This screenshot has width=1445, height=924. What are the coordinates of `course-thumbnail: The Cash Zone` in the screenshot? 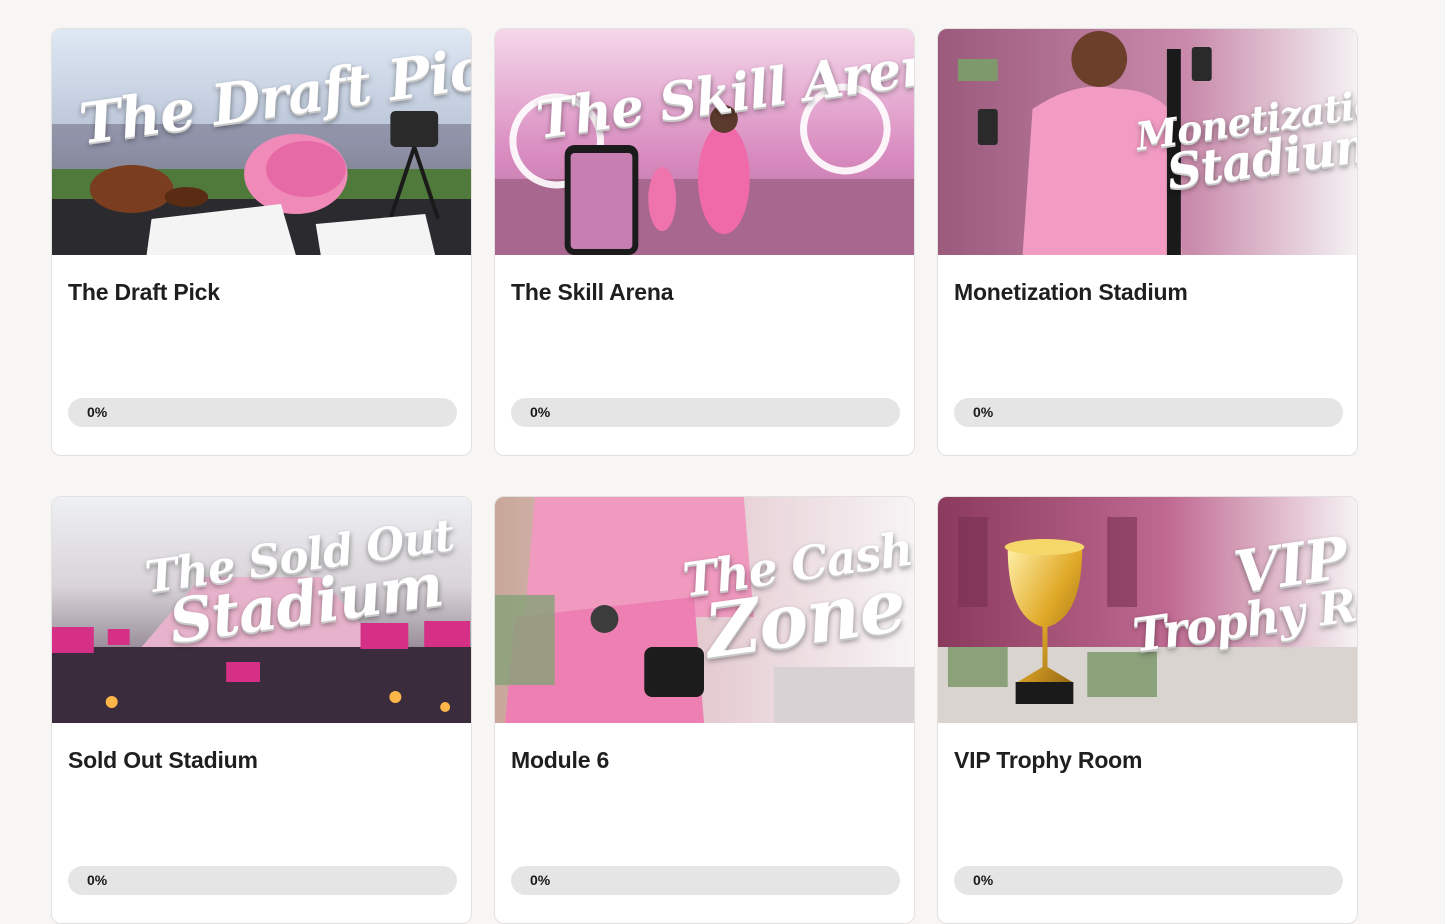 It's located at (704, 610).